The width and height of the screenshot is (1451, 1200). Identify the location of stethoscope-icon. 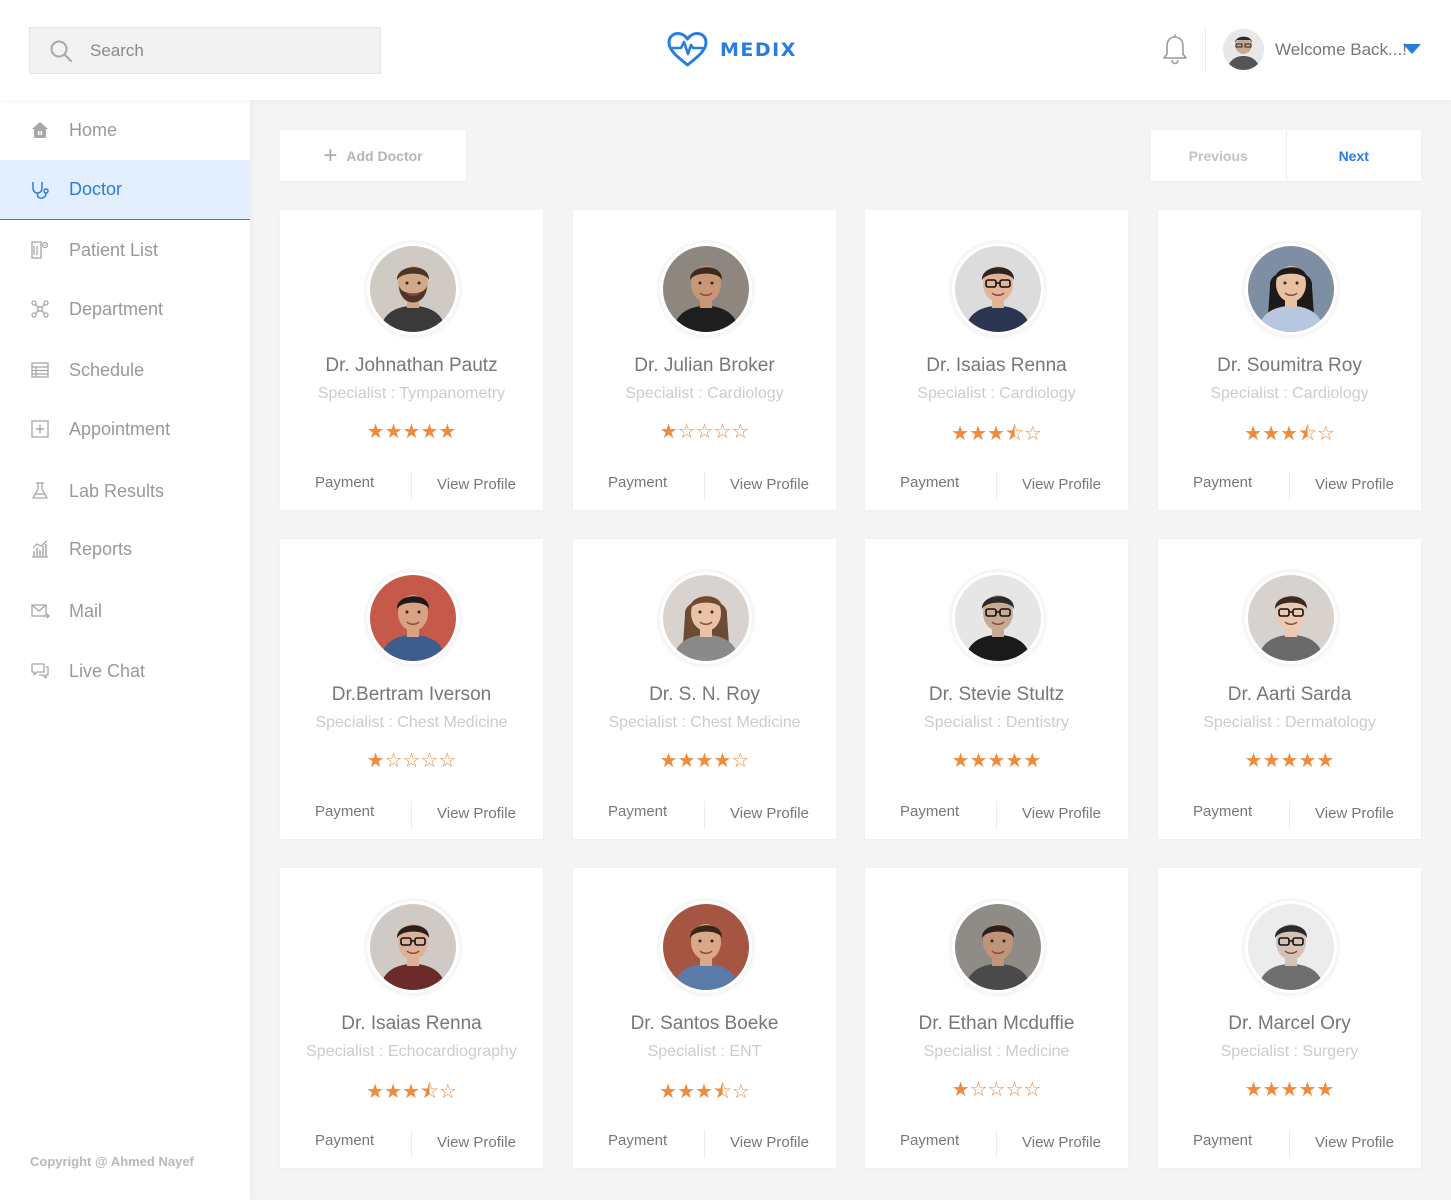
(40, 190).